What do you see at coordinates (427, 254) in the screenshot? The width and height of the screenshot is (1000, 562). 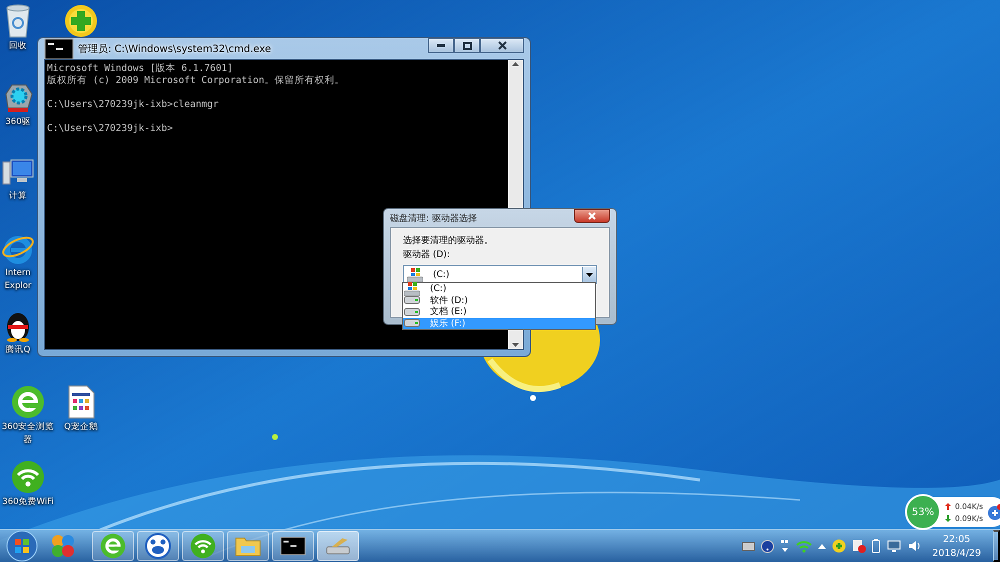 I see `field-label: 驱动器 (D):` at bounding box center [427, 254].